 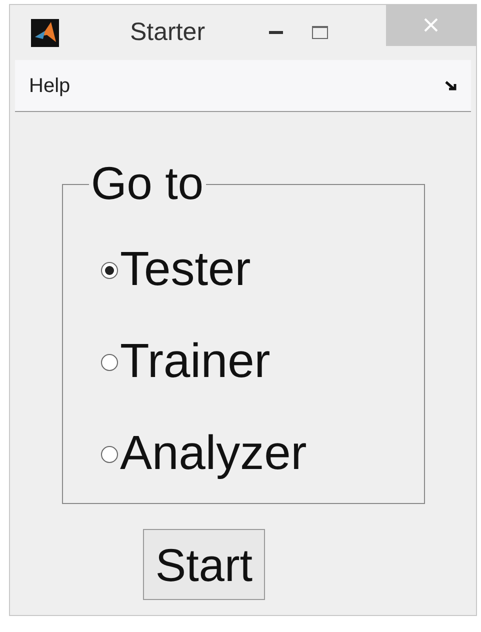 What do you see at coordinates (45, 32) in the screenshot?
I see `app-logo-icon` at bounding box center [45, 32].